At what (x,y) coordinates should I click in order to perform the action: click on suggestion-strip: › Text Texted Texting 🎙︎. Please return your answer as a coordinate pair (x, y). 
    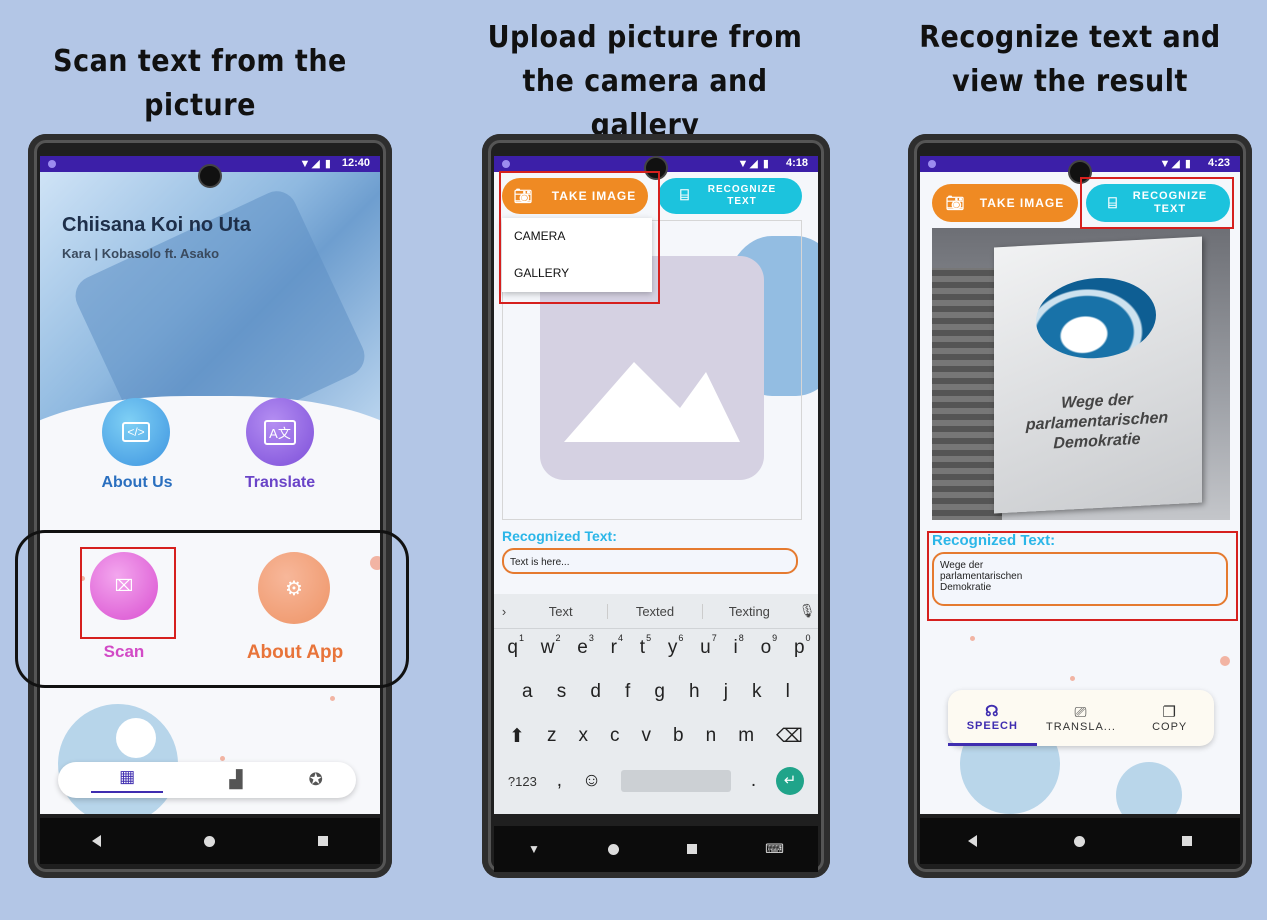
    Looking at the image, I should click on (656, 611).